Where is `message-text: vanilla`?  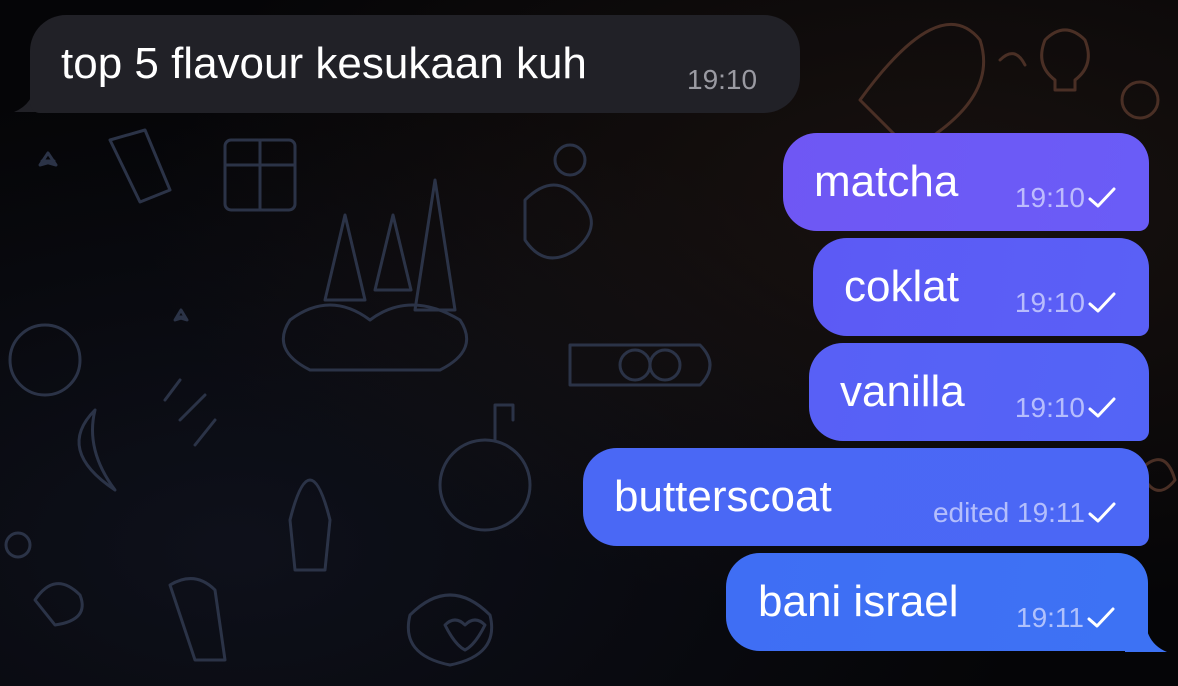
message-text: vanilla is located at coordinates (902, 391).